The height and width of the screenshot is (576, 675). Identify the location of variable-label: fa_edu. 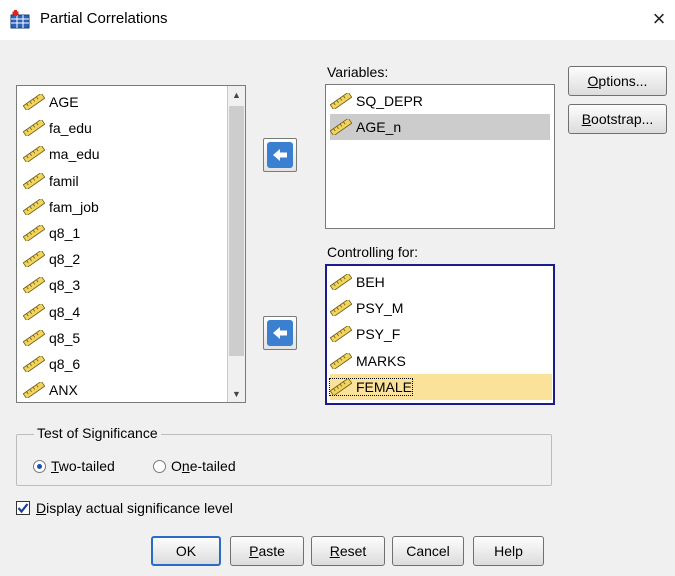
(70, 128).